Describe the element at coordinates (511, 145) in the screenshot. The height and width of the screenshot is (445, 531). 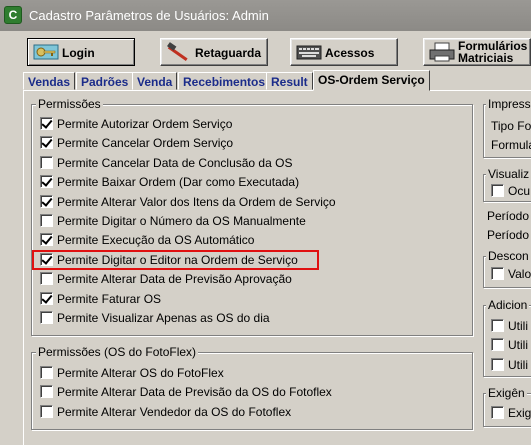
I see `formula-label: Formula` at that location.